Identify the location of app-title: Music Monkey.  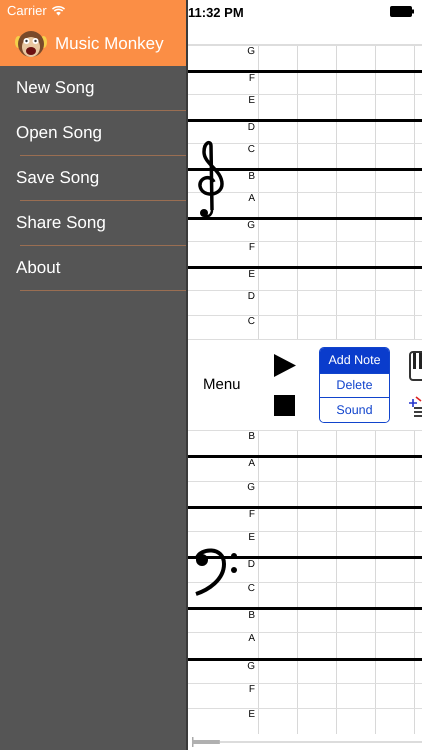
(109, 44).